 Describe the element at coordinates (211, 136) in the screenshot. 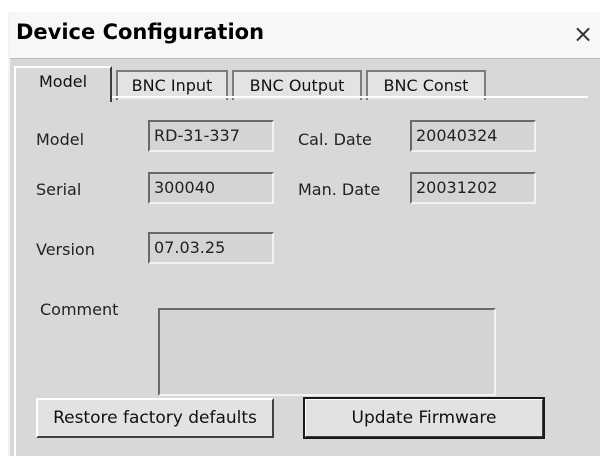

I see `model-field: RD-31-337` at that location.